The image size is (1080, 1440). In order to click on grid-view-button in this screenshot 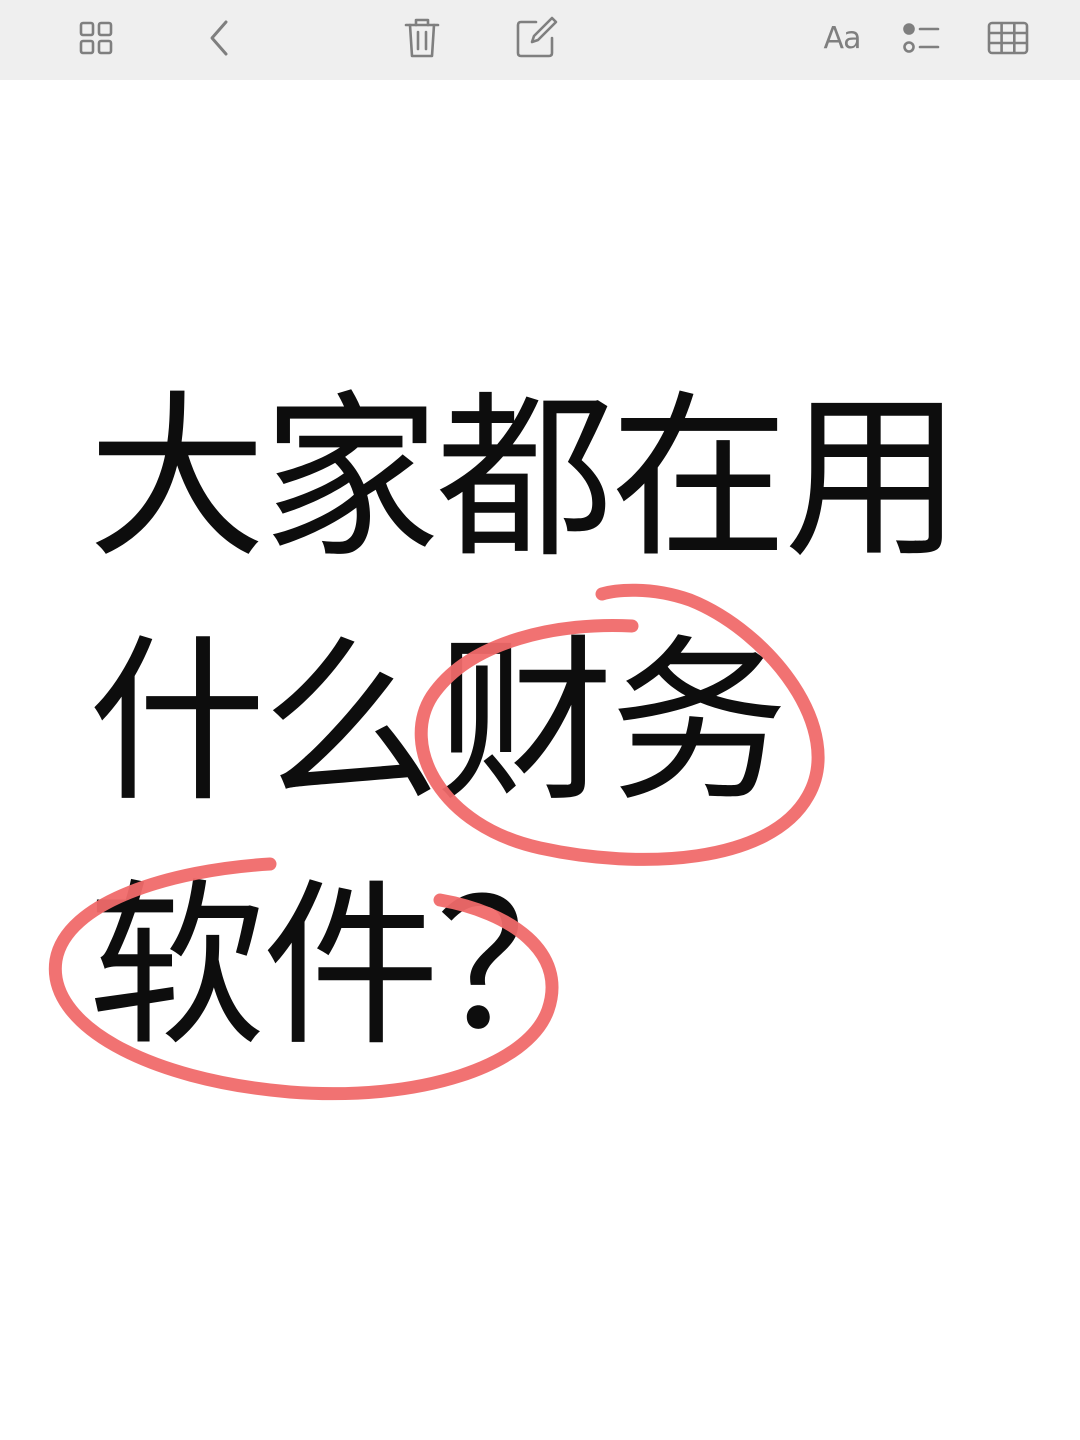, I will do `click(96, 38)`.